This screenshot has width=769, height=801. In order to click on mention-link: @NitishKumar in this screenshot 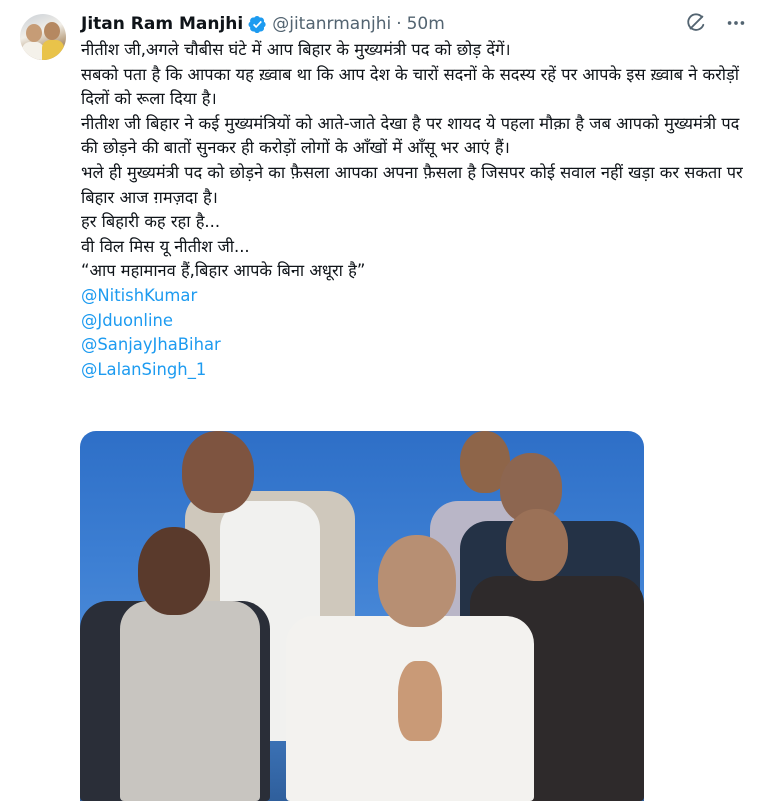, I will do `click(416, 296)`.